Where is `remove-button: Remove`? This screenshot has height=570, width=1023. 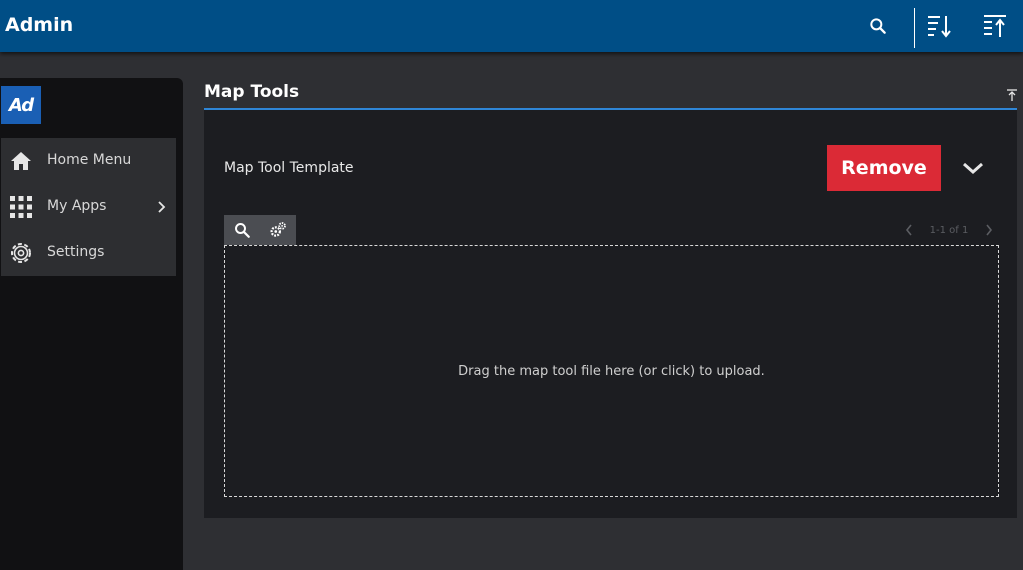
remove-button: Remove is located at coordinates (884, 168).